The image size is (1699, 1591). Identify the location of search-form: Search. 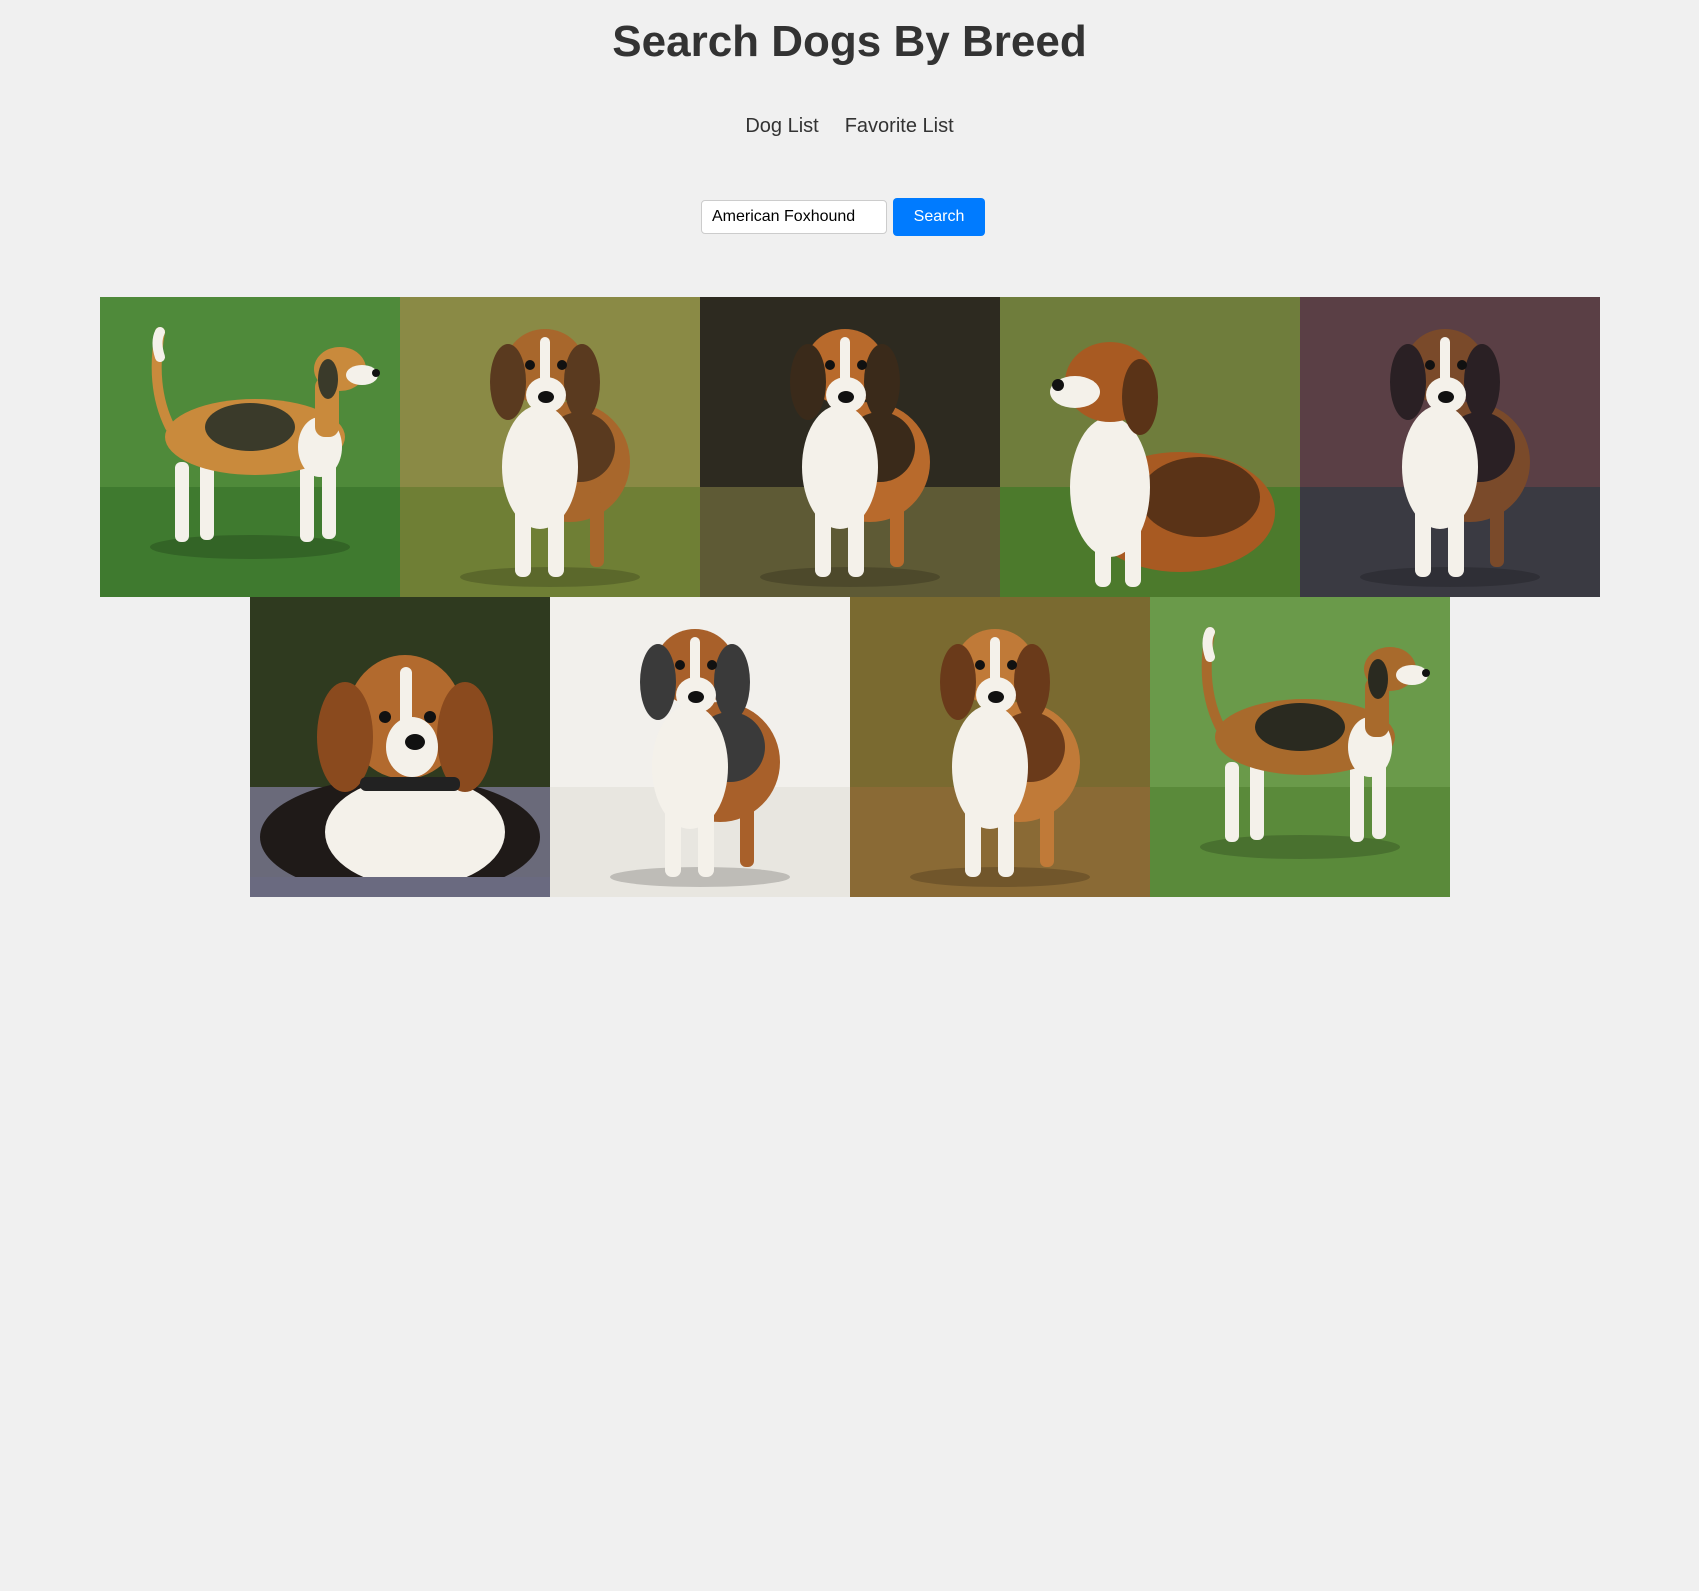
(843, 217).